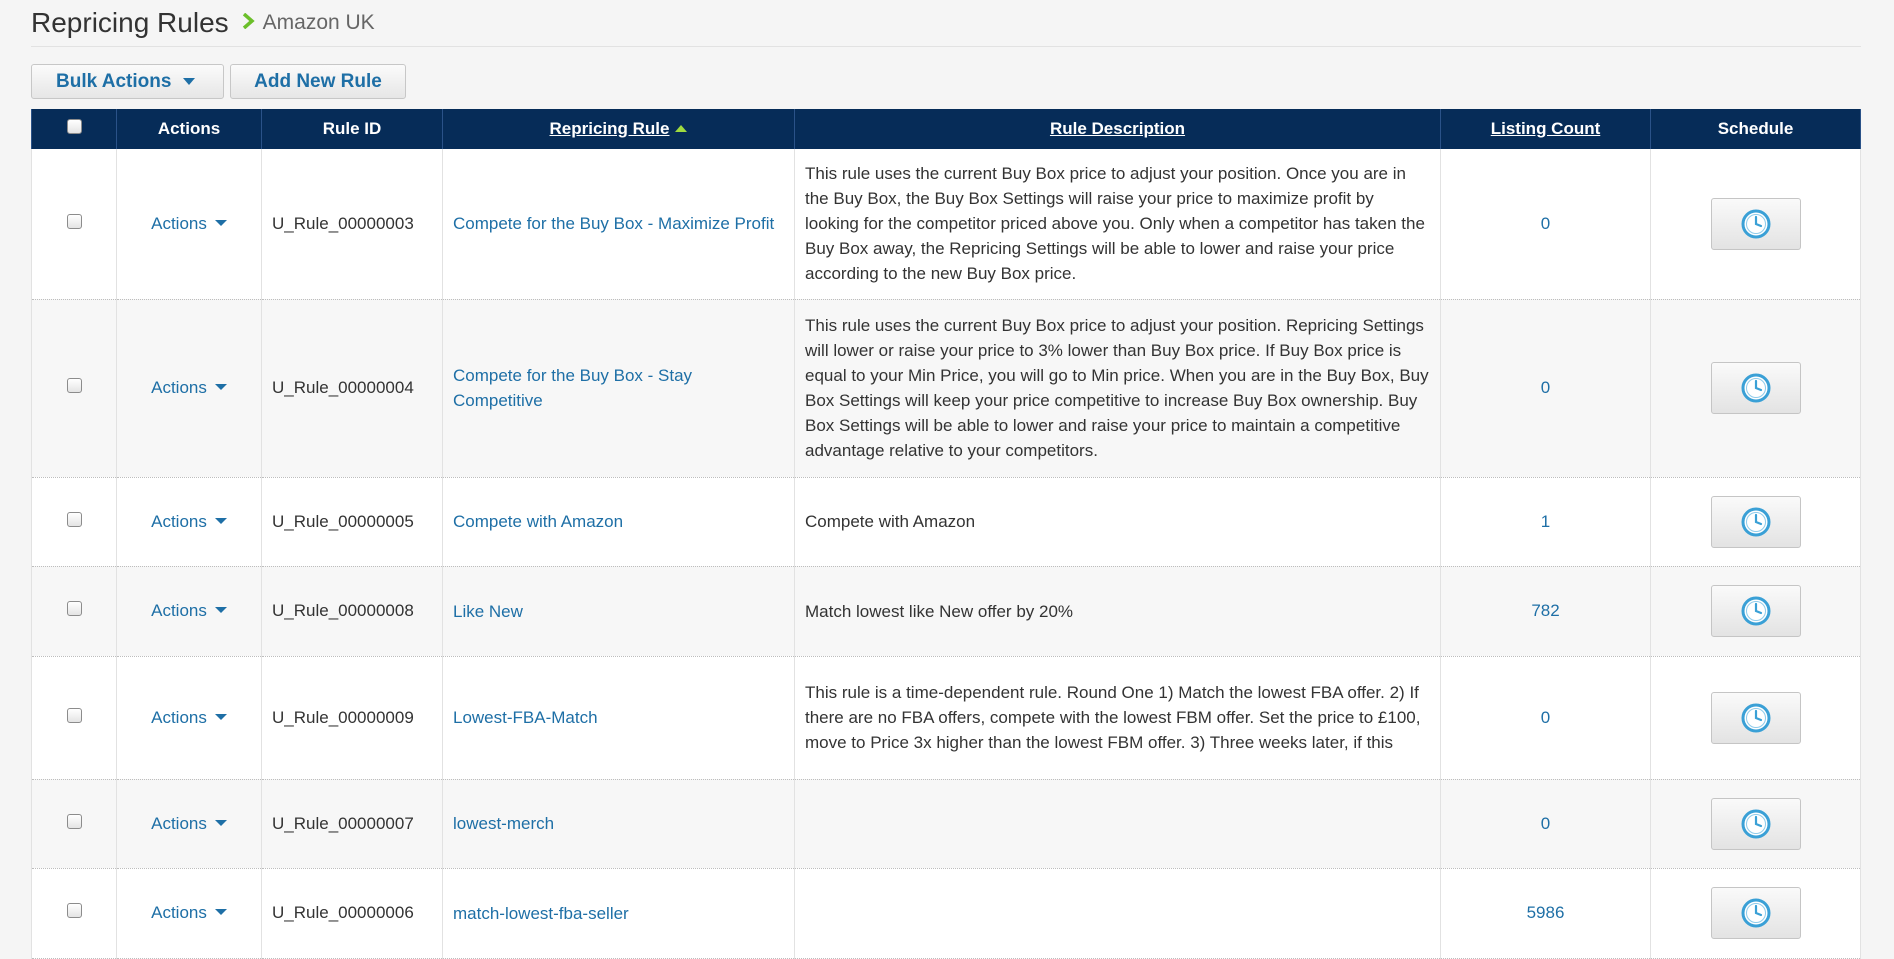 The image size is (1894, 959). Describe the element at coordinates (618, 522) in the screenshot. I see `row-rule-name-link: Compete with Amazon` at that location.